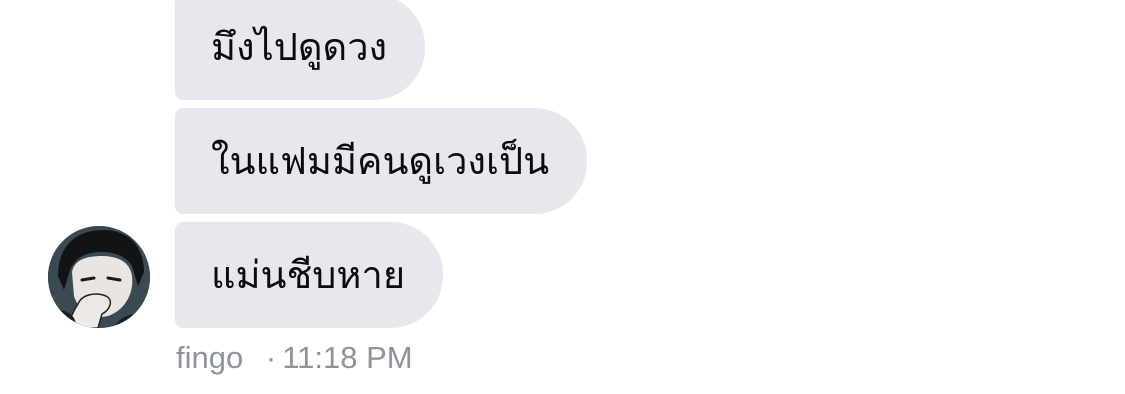 The image size is (1125, 394). I want to click on avatar, so click(99, 277).